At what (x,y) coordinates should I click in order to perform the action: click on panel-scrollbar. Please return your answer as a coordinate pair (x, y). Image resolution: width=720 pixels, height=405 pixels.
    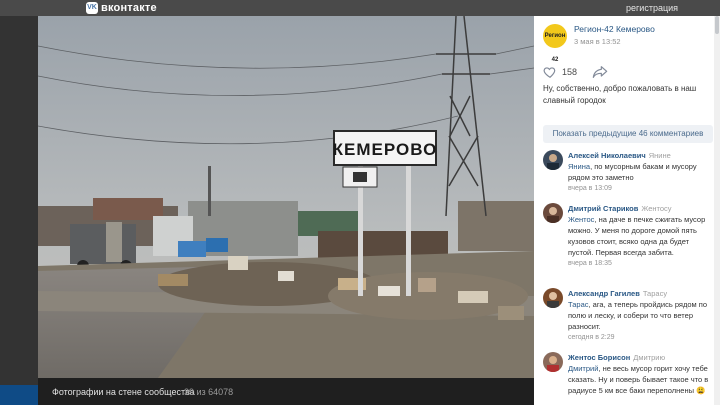
    Looking at the image, I should click on (717, 210).